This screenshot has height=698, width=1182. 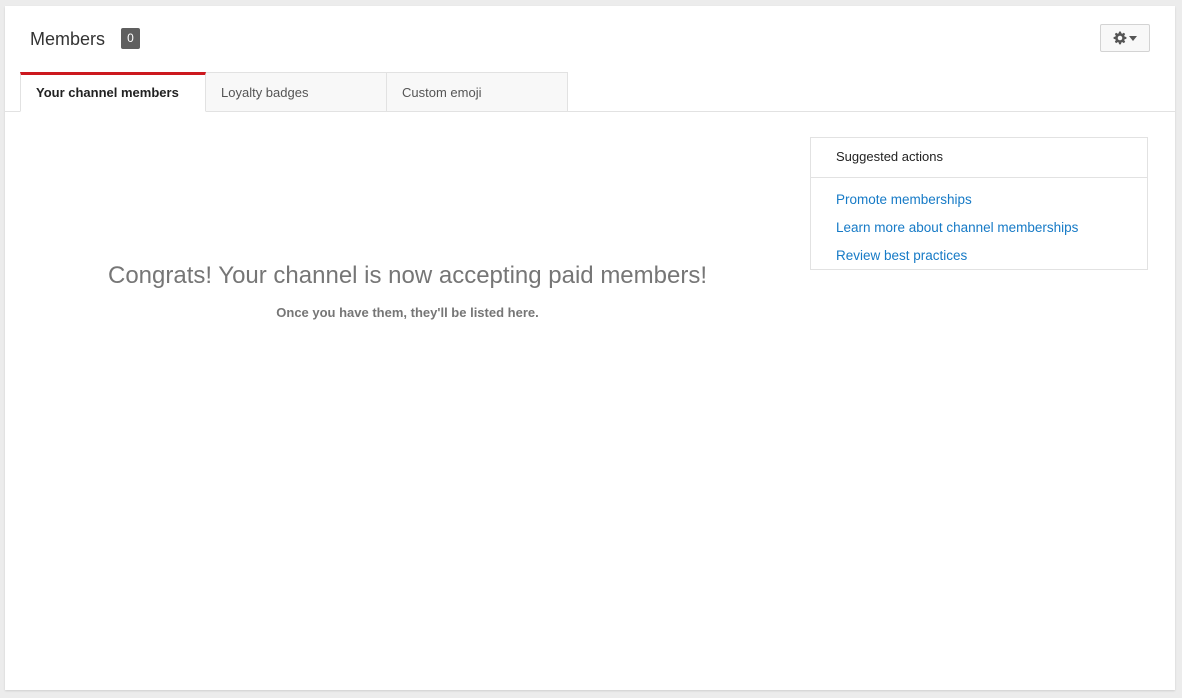 What do you see at coordinates (1120, 38) in the screenshot?
I see `gear-icon` at bounding box center [1120, 38].